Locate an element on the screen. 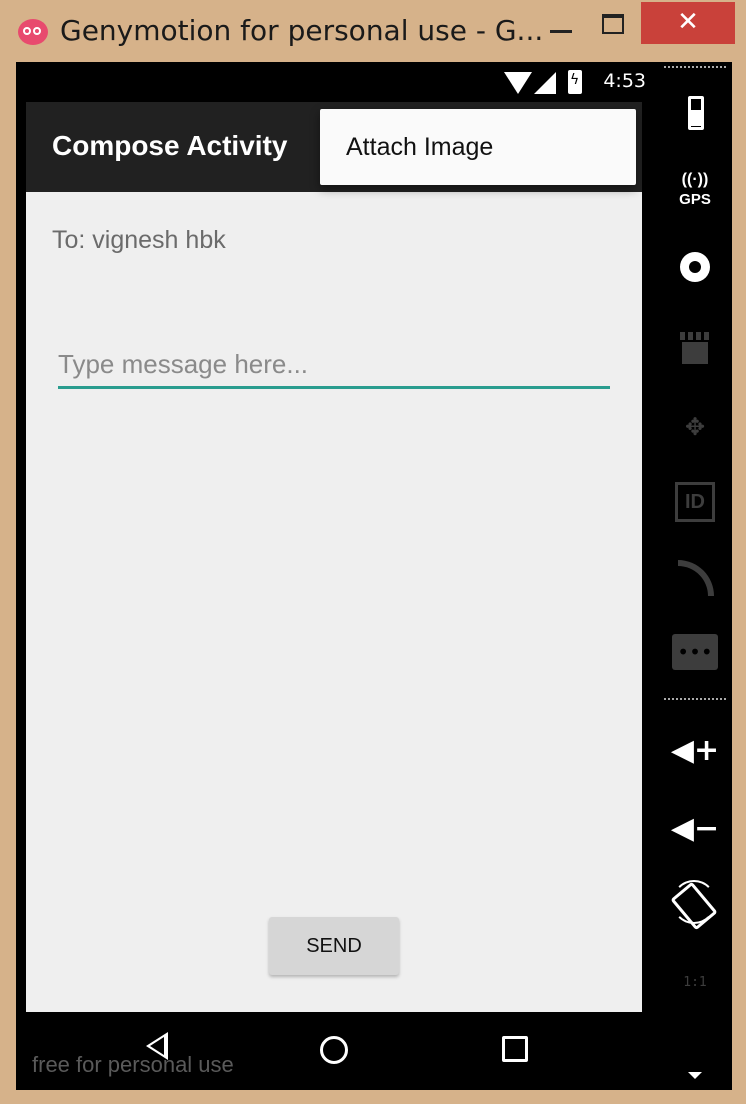  sms-icon is located at coordinates (695, 655).